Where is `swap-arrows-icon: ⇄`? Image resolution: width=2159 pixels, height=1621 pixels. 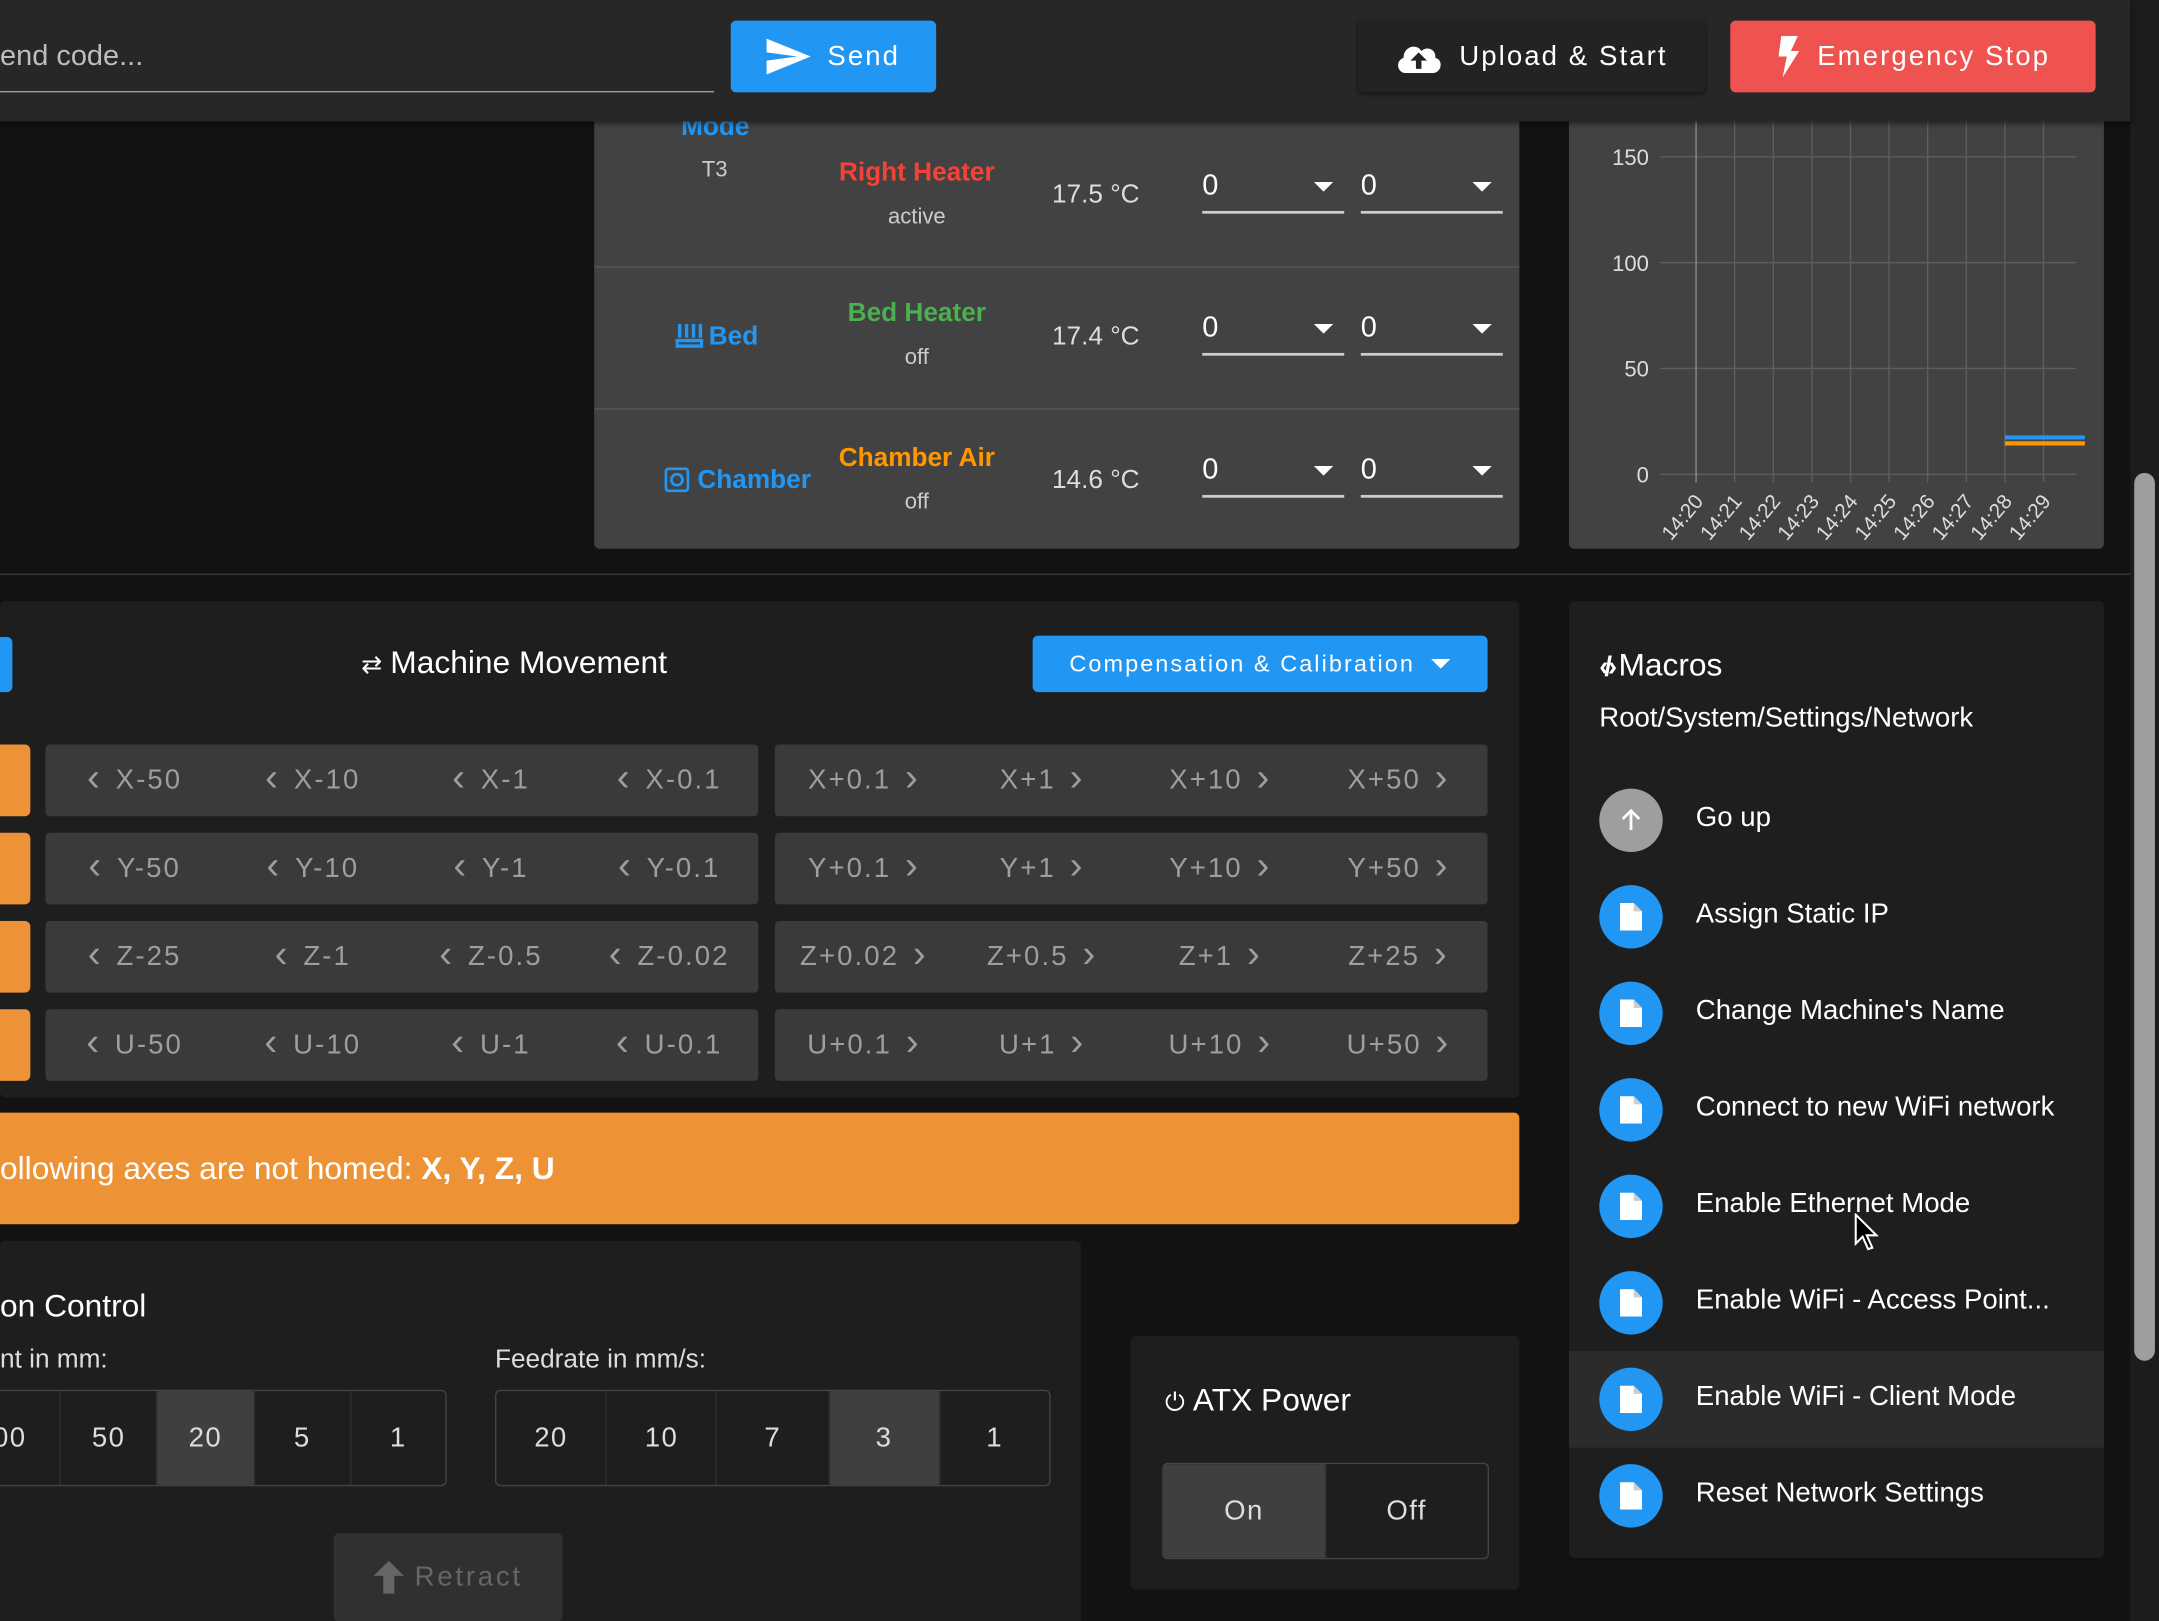 swap-arrows-icon: ⇄ is located at coordinates (372, 664).